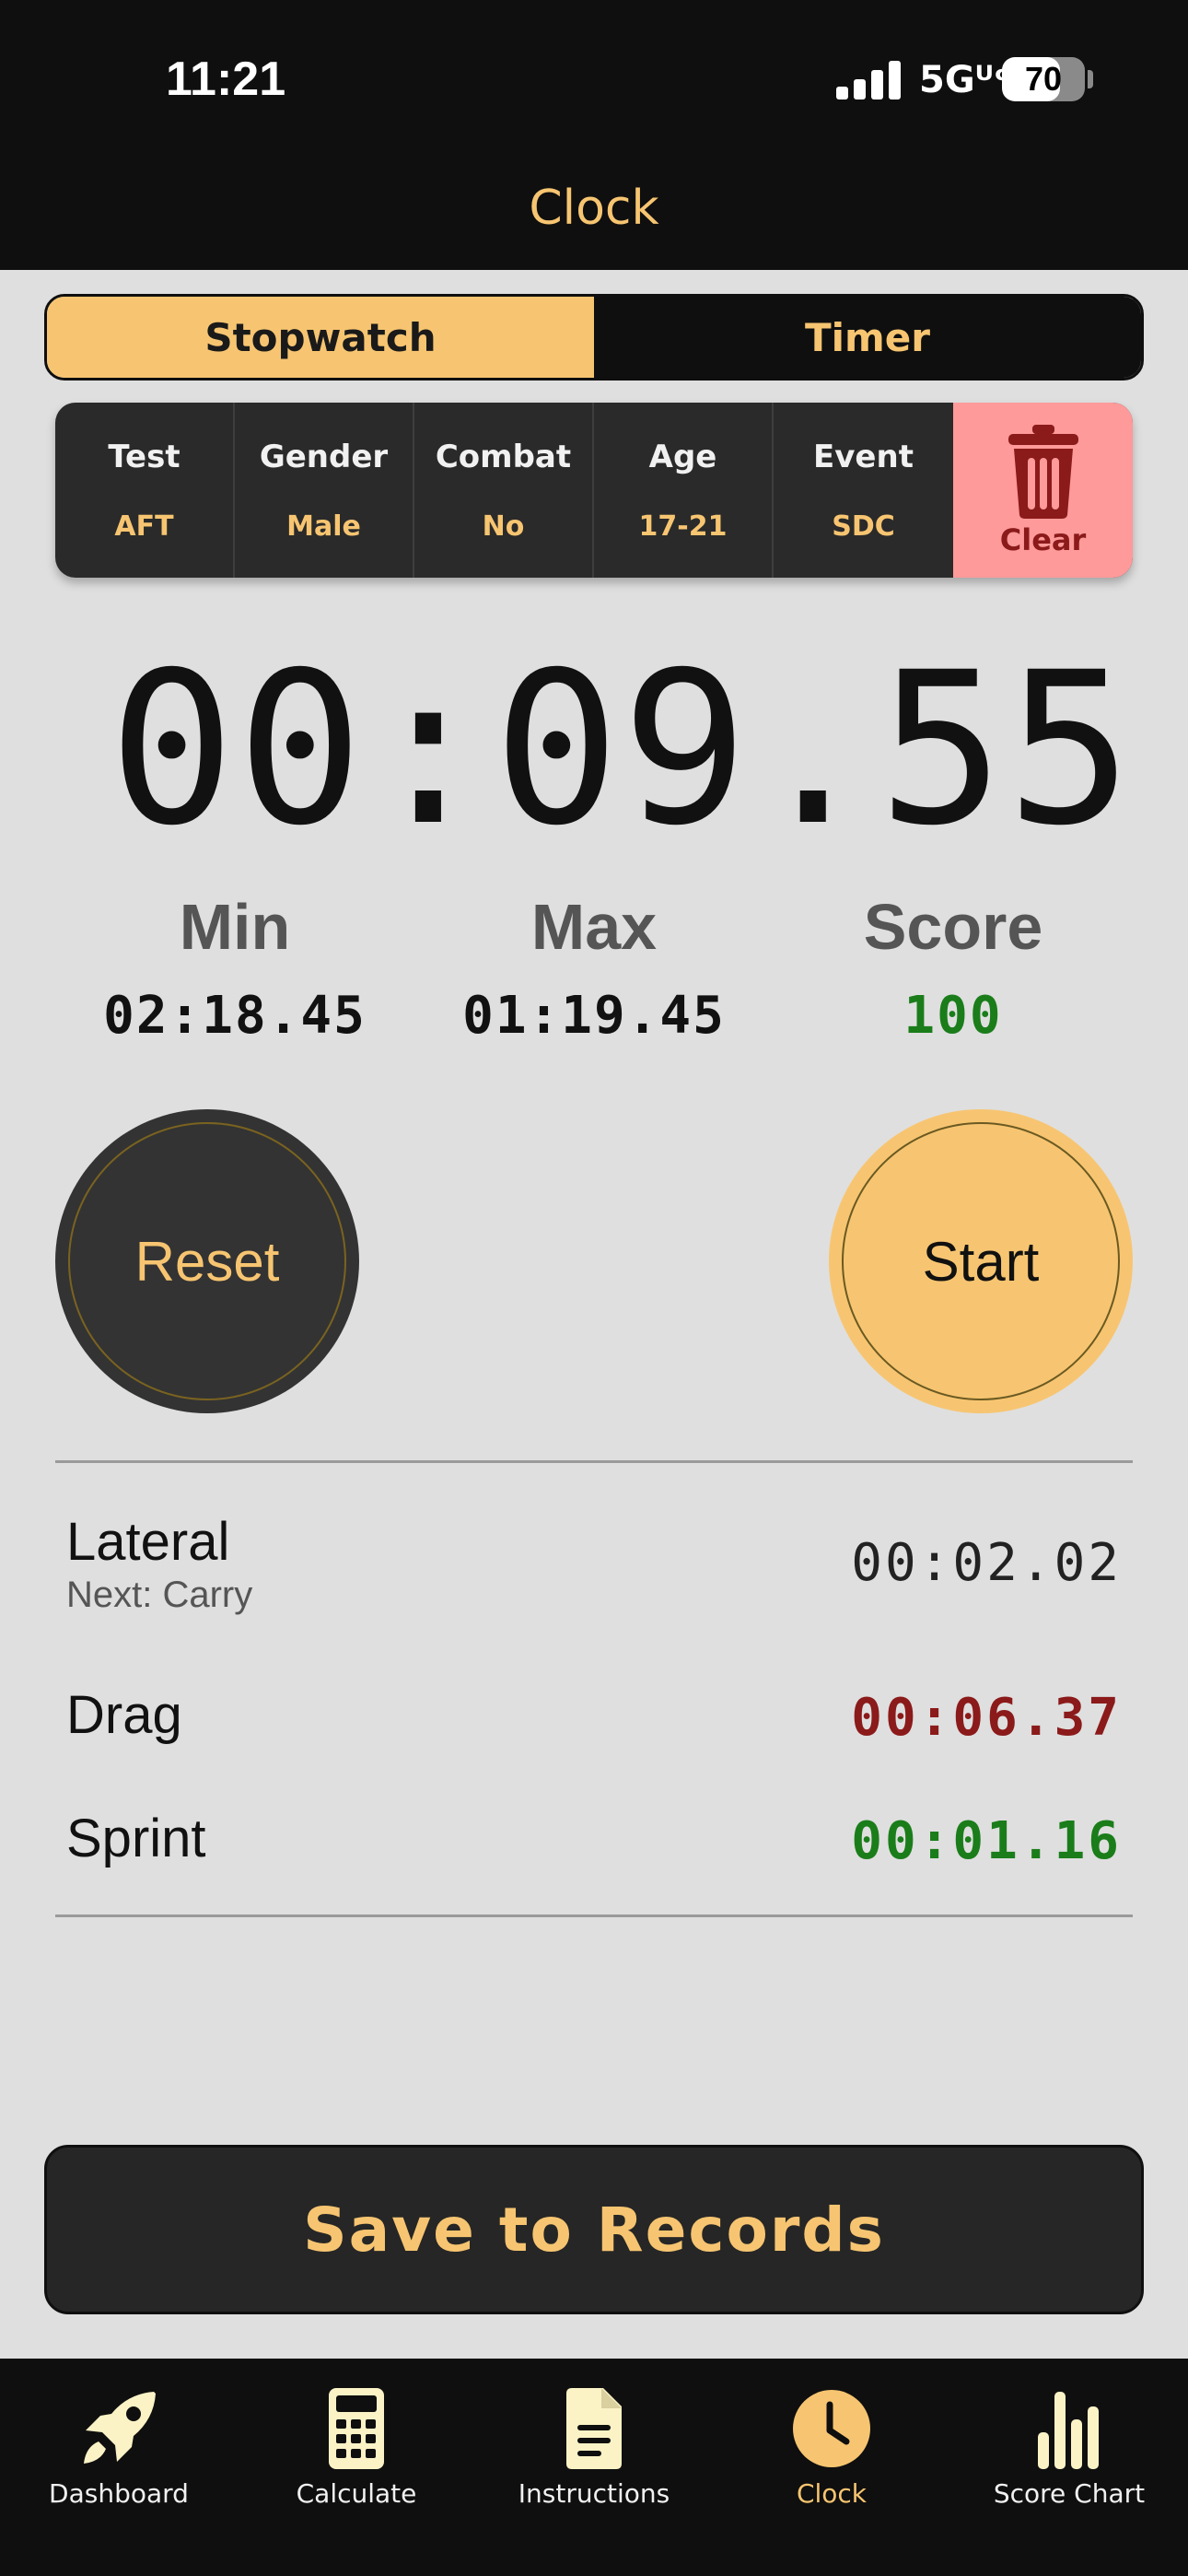 The image size is (1188, 2576). I want to click on tab-calculate: Calculate, so click(356, 2467).